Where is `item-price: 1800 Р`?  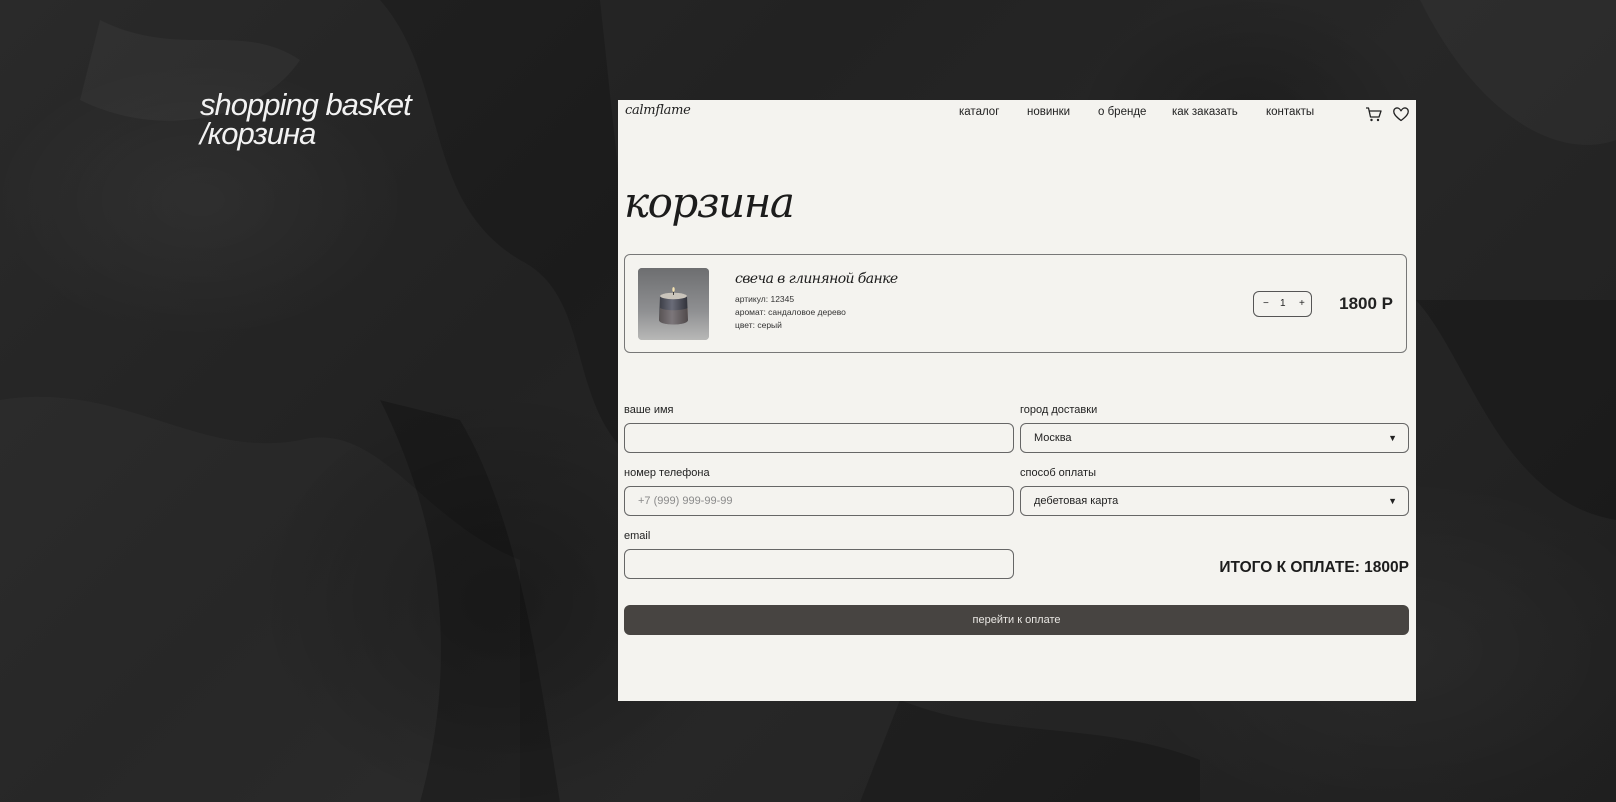 item-price: 1800 Р is located at coordinates (1366, 303).